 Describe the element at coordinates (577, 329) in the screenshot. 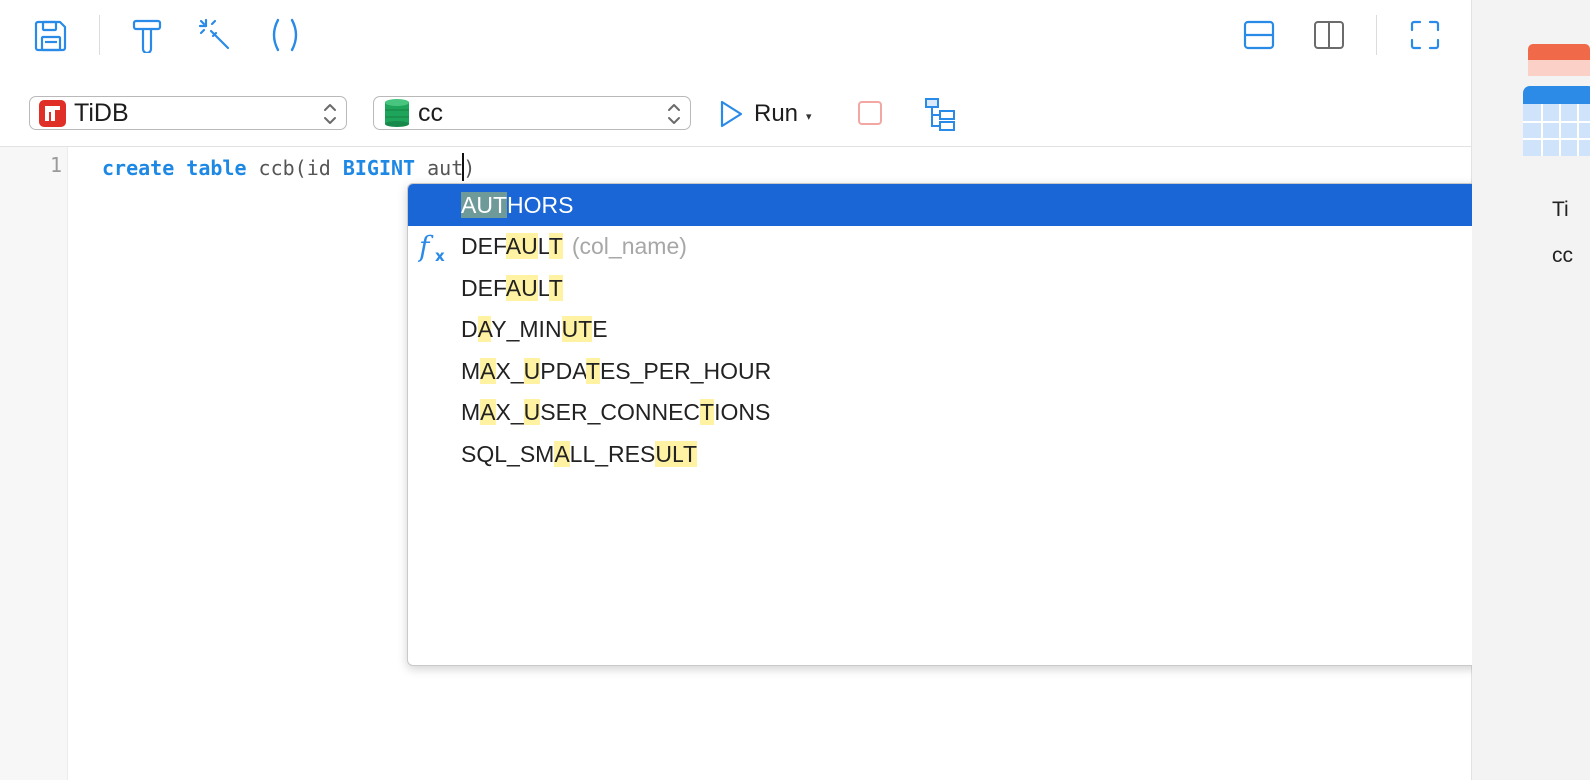

I see `match-highlight: UT` at that location.